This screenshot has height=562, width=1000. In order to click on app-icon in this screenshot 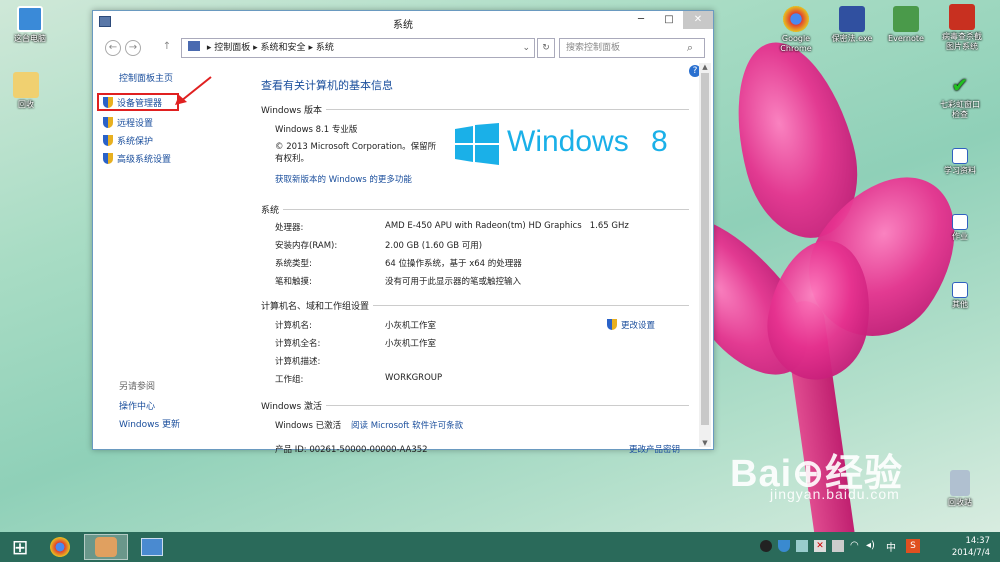, I will do `click(962, 17)`.